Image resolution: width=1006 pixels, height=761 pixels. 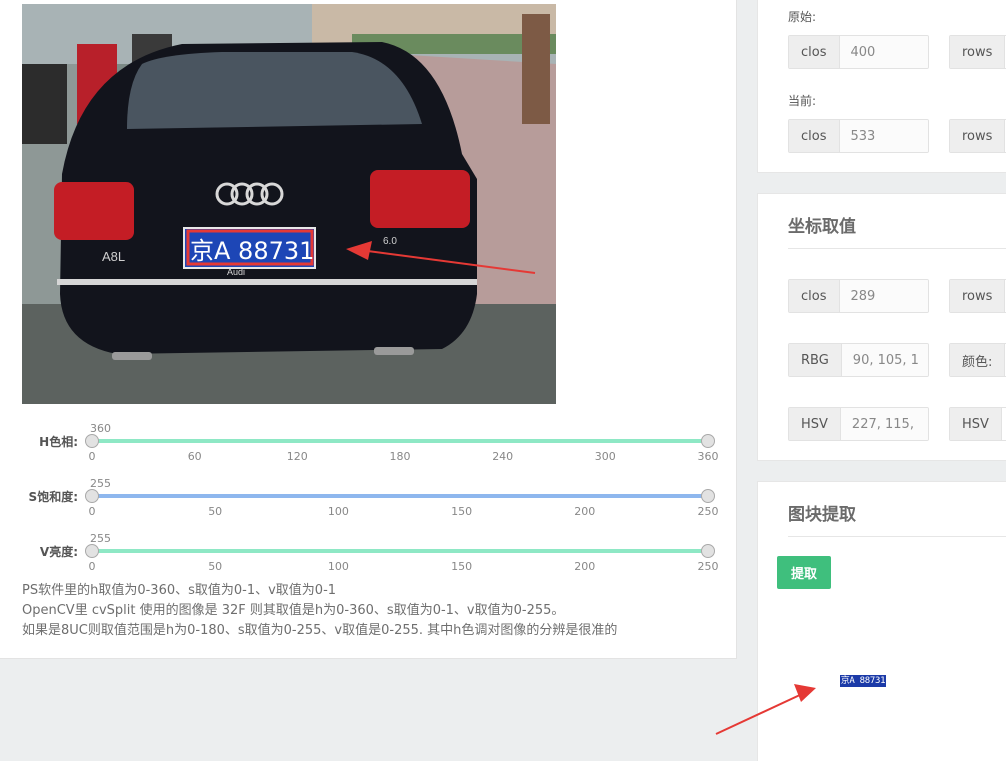 I want to click on hsv-addon: HSV, so click(x=815, y=424).